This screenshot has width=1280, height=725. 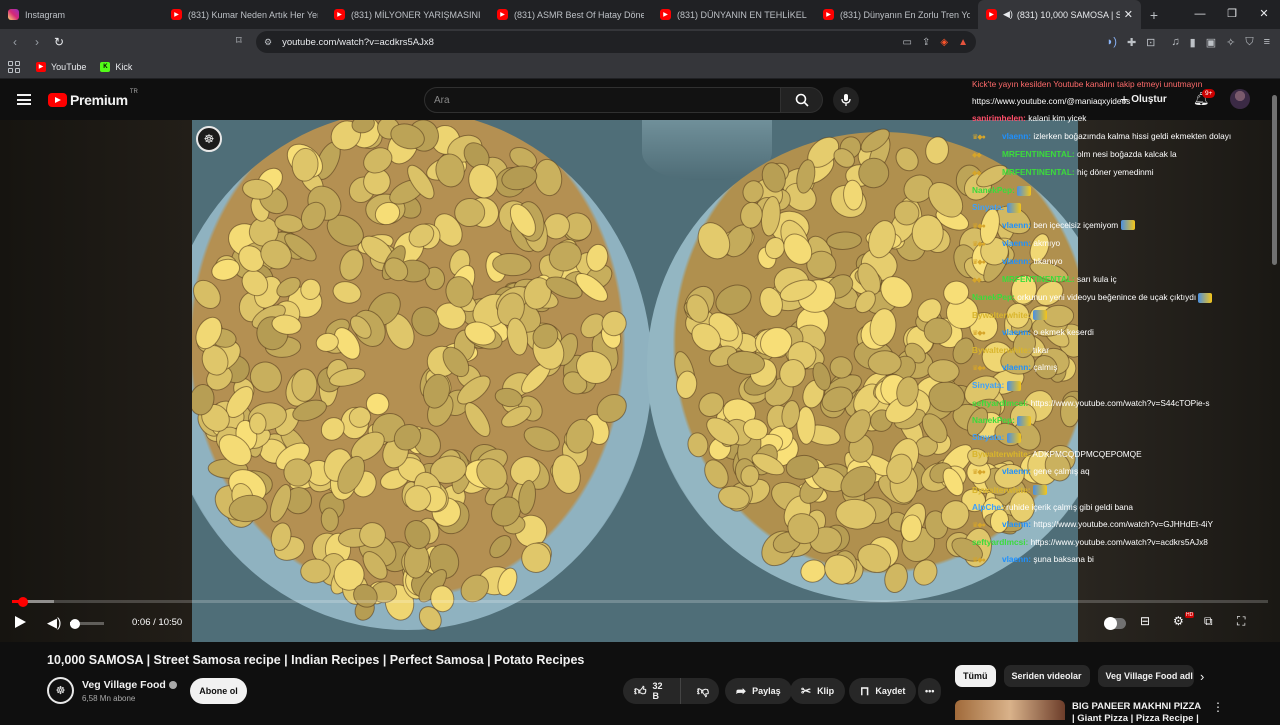 I want to click on bookmark-kick: K Kick, so click(x=116, y=66).